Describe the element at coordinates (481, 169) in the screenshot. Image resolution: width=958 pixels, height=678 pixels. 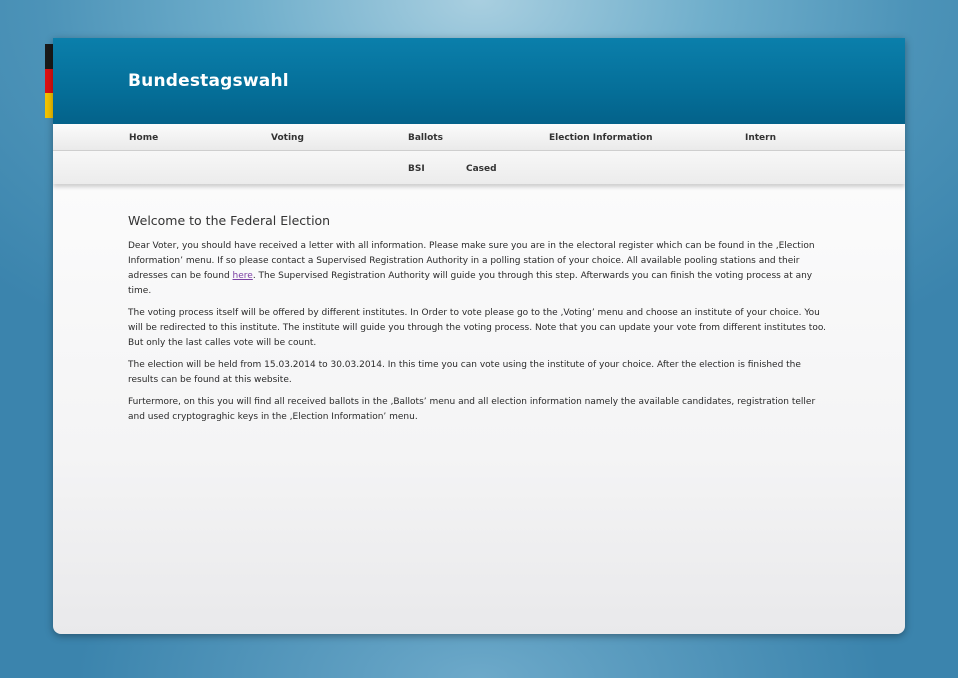
I see `subnav-cased: Cased` at that location.